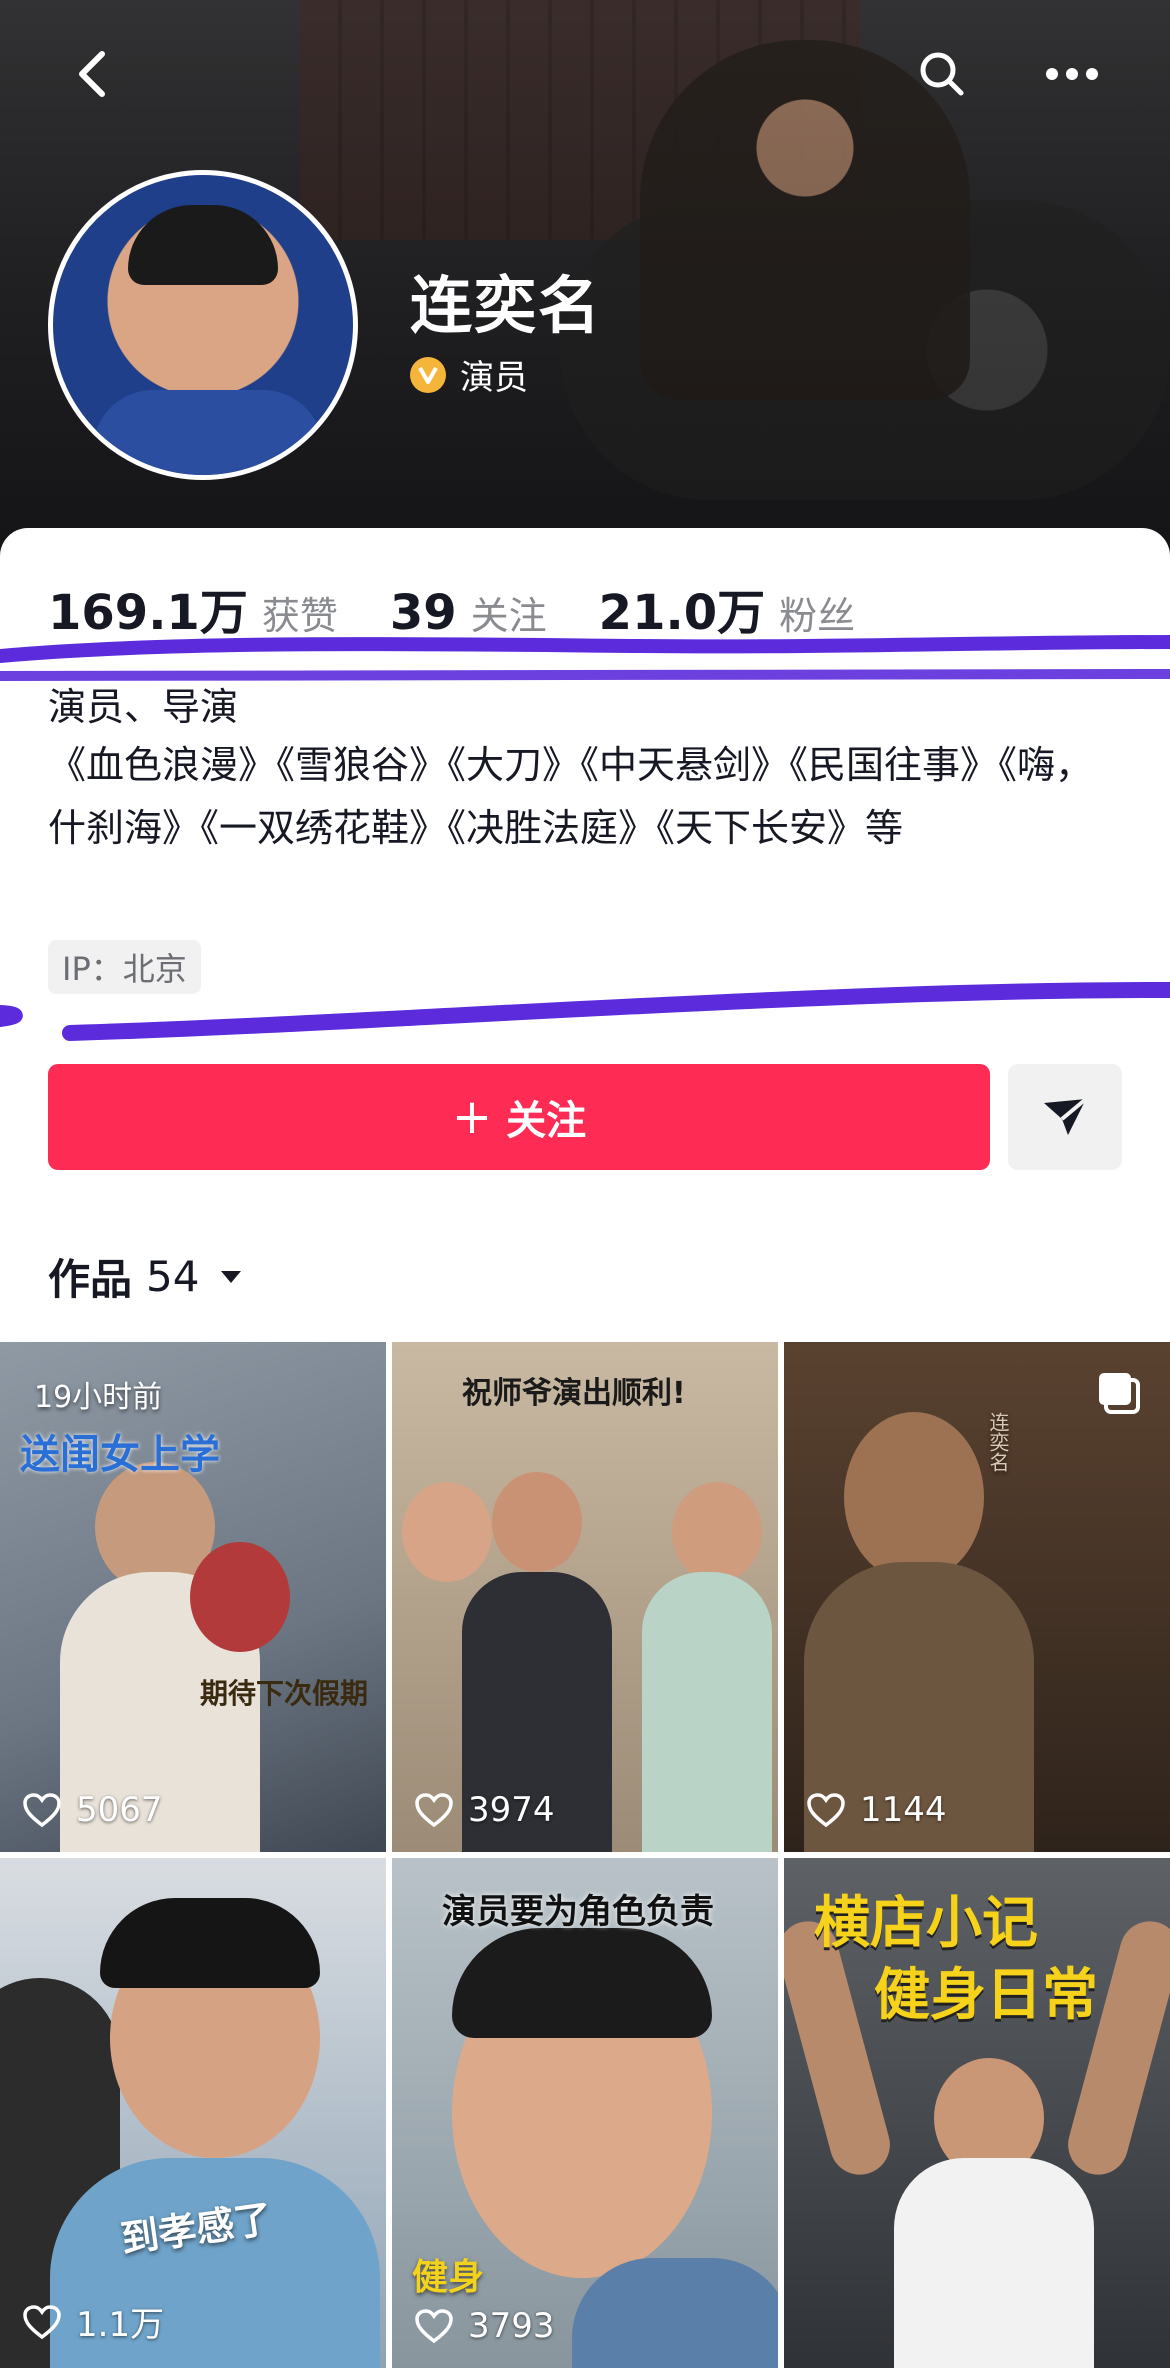 Image resolution: width=1170 pixels, height=2370 pixels. I want to click on works-label: 作品, so click(90, 1279).